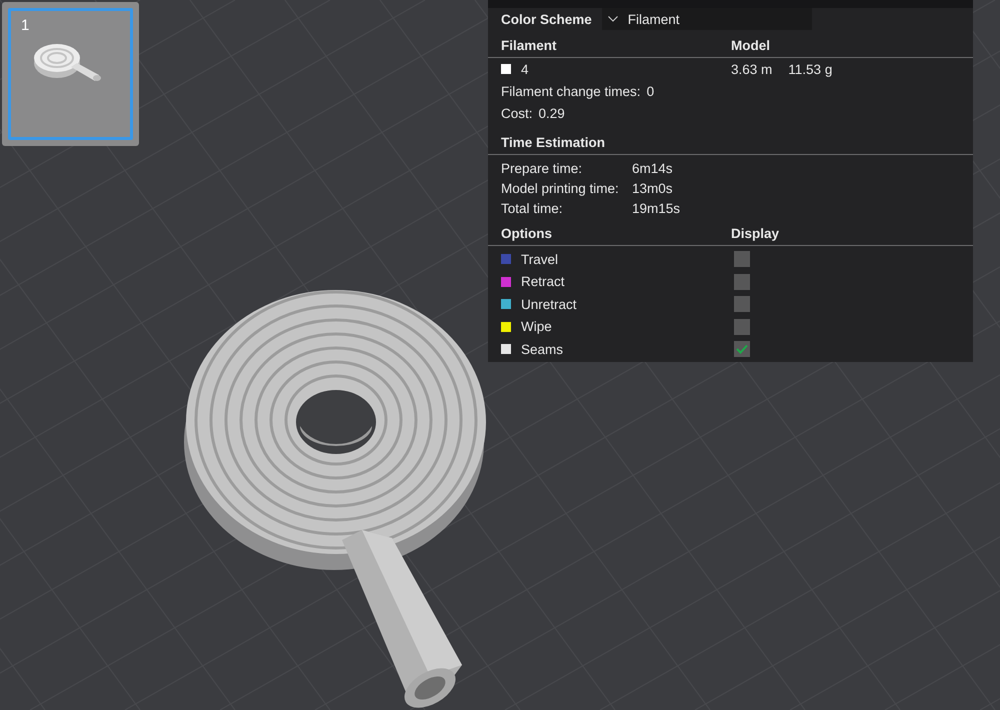  What do you see at coordinates (613, 19) in the screenshot?
I see `chevron-down-icon` at bounding box center [613, 19].